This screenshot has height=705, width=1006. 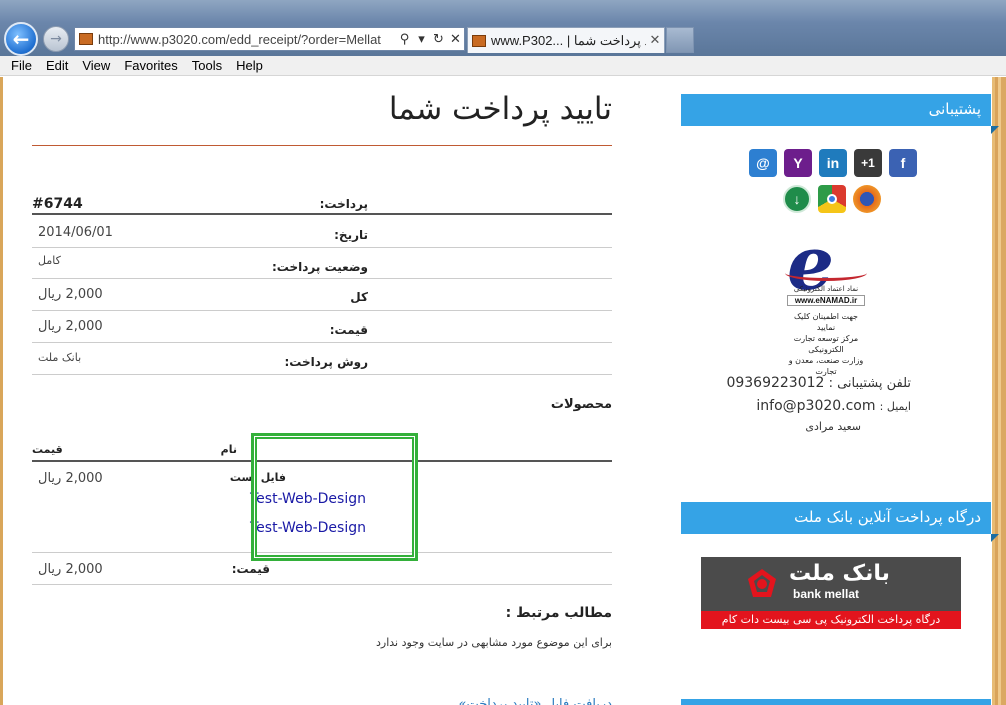 What do you see at coordinates (70, 294) in the screenshot?
I see `total-value: 2,000 ریال` at bounding box center [70, 294].